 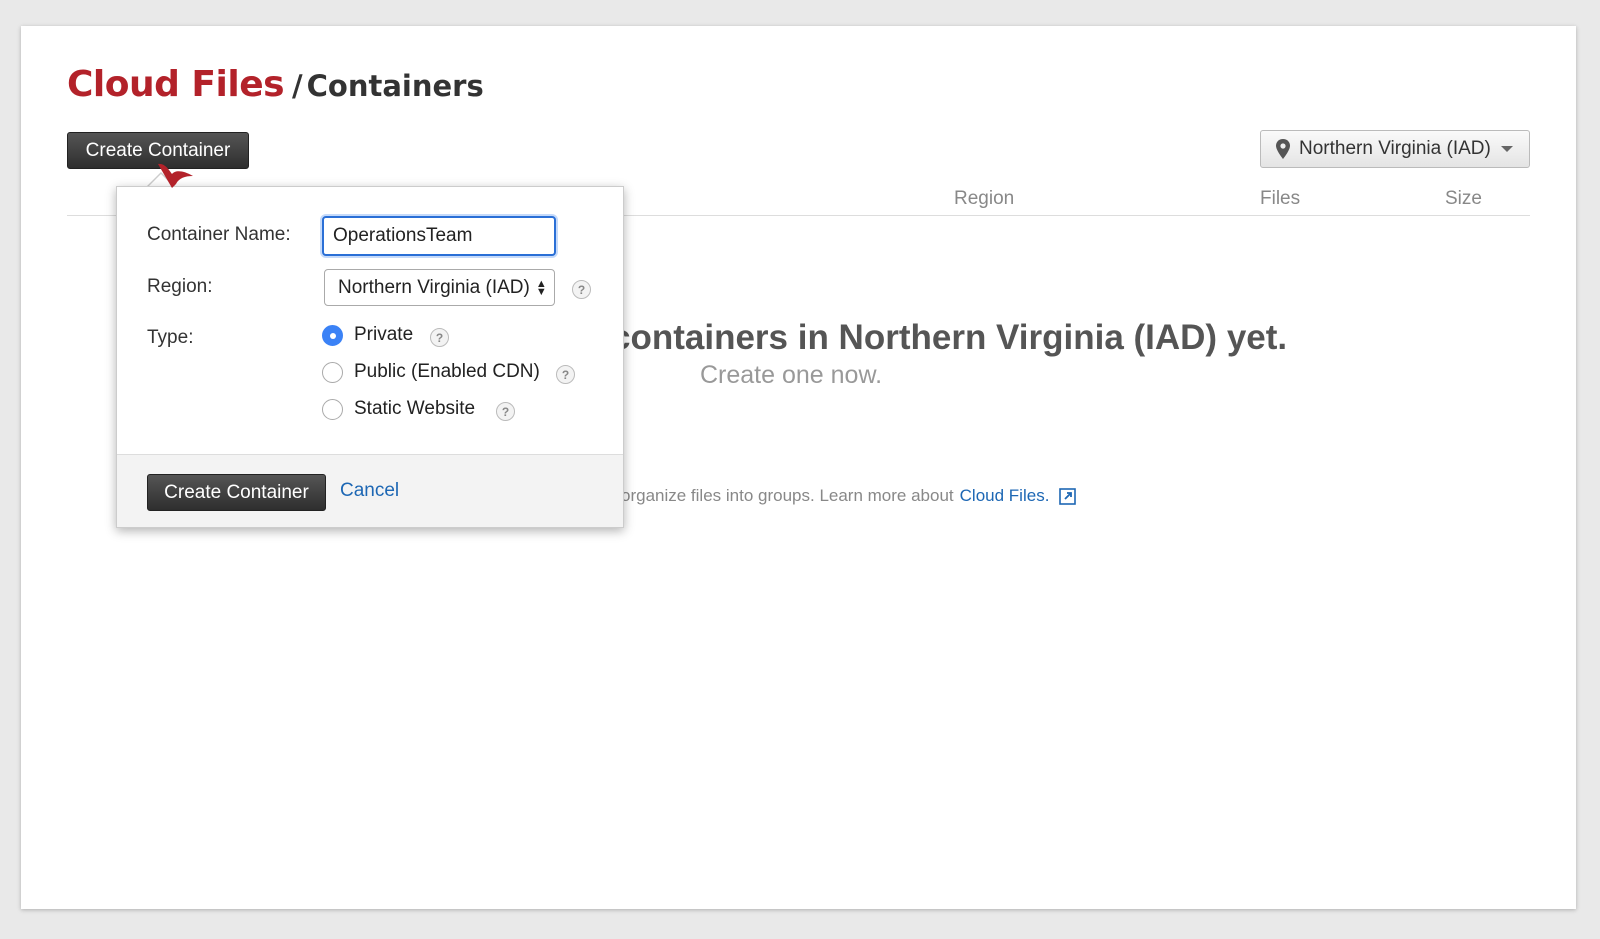 I want to click on type-option-label: Static Website, so click(x=415, y=408).